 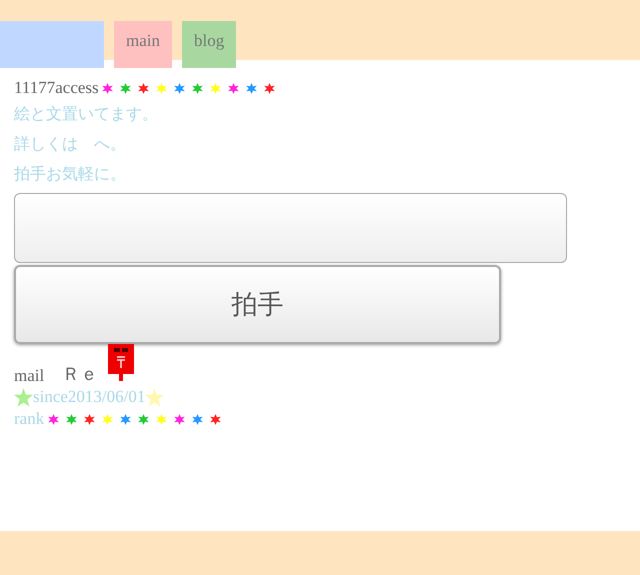 What do you see at coordinates (56, 88) in the screenshot?
I see `access-counter: 11177access` at bounding box center [56, 88].